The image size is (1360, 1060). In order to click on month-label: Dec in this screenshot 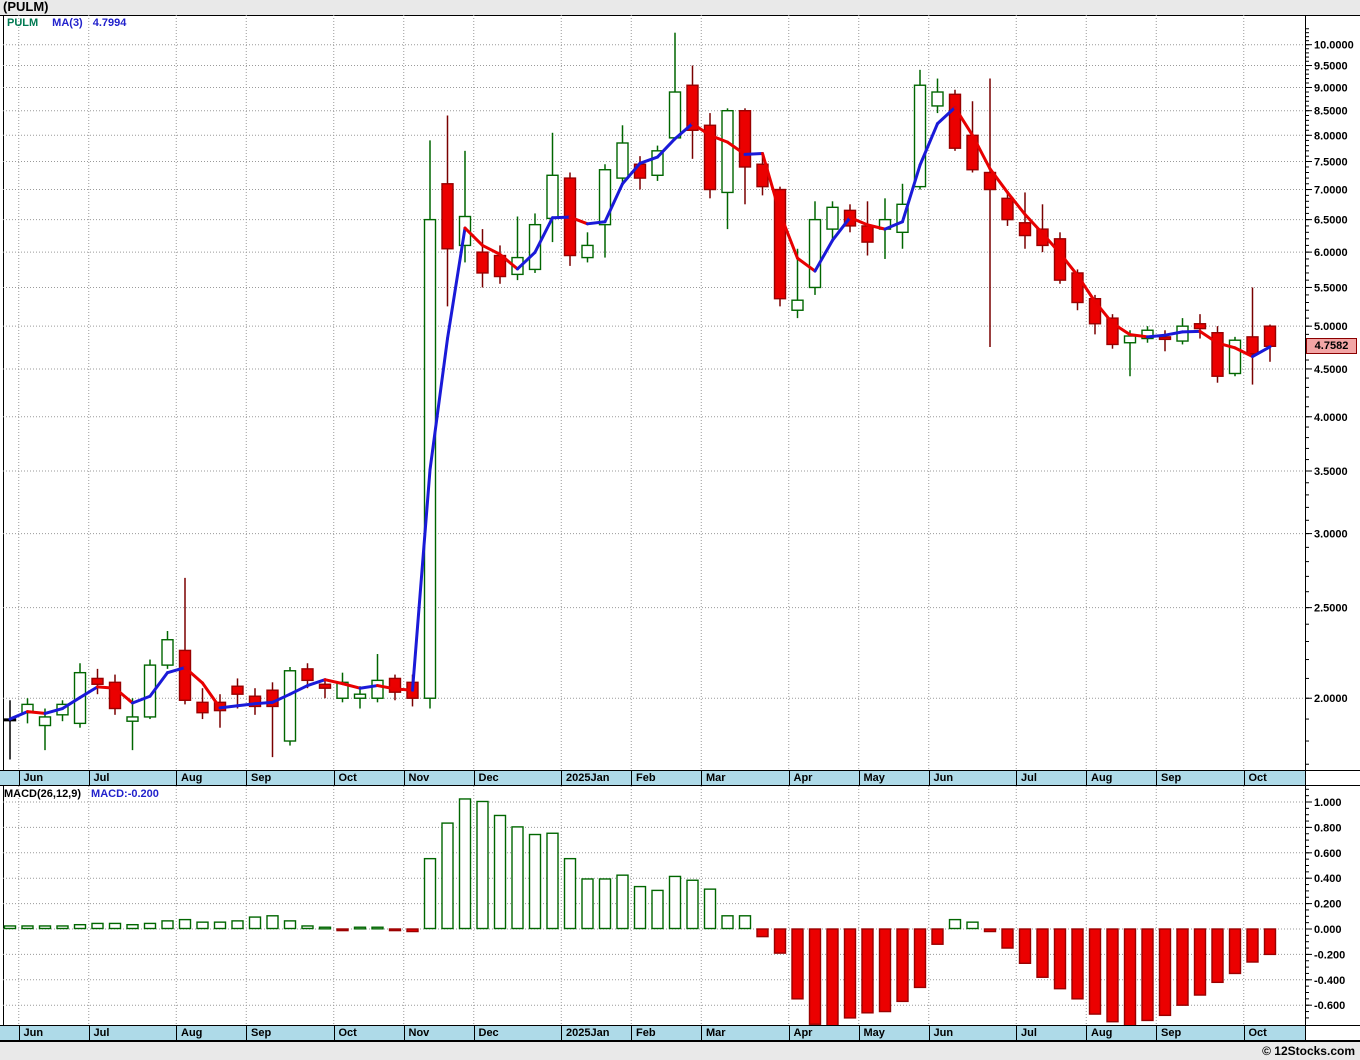, I will do `click(488, 1033)`.